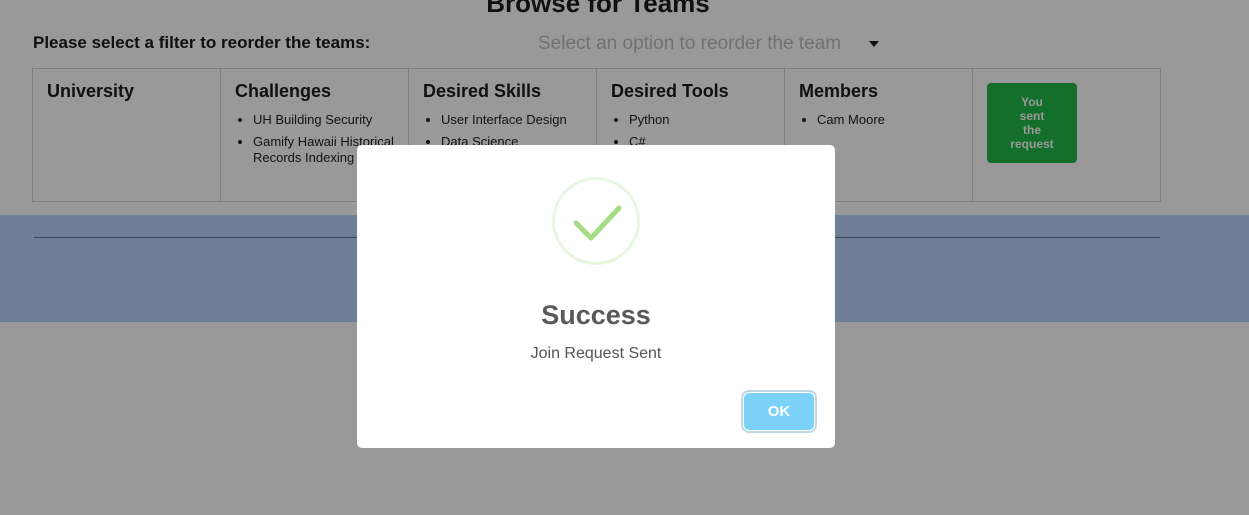  I want to click on ok-button: OK, so click(779, 411).